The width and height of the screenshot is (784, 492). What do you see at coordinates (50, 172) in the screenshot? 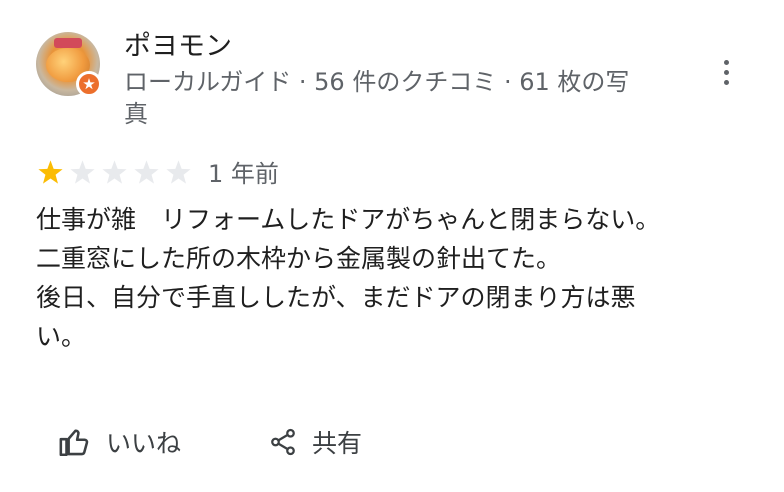
I see `star-filled-icon` at bounding box center [50, 172].